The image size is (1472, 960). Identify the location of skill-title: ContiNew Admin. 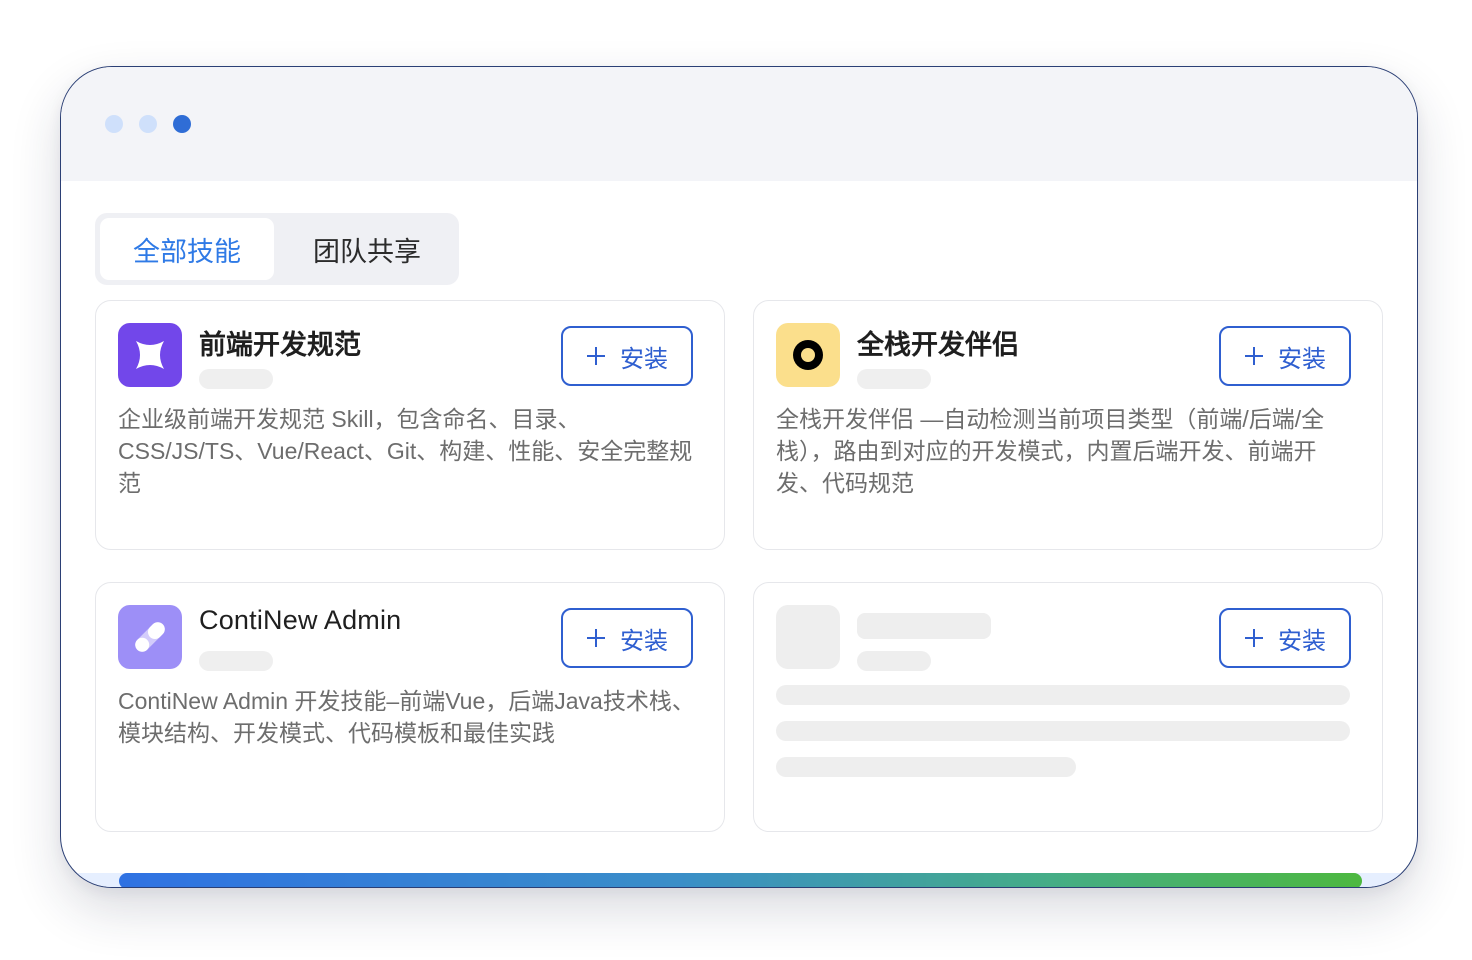
(300, 620).